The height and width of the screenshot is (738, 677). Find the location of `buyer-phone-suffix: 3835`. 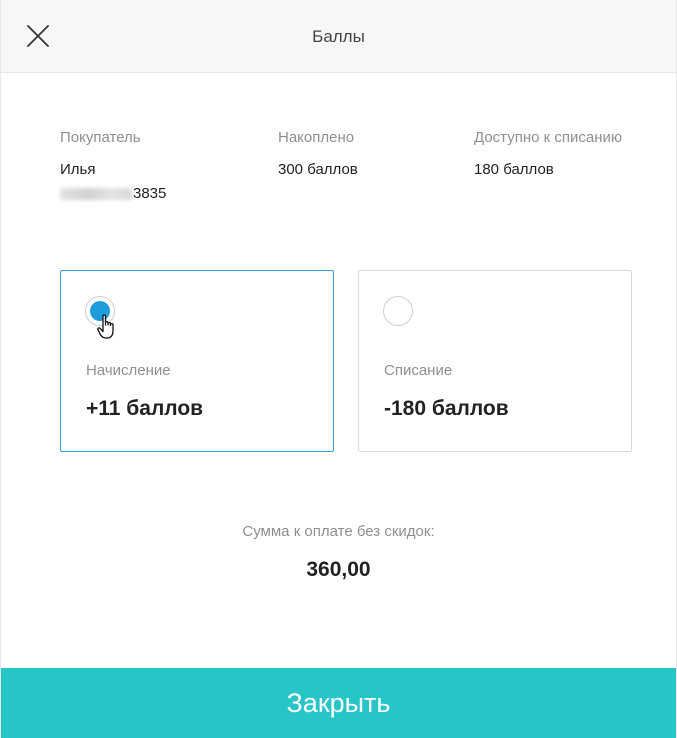

buyer-phone-suffix: 3835 is located at coordinates (150, 193).